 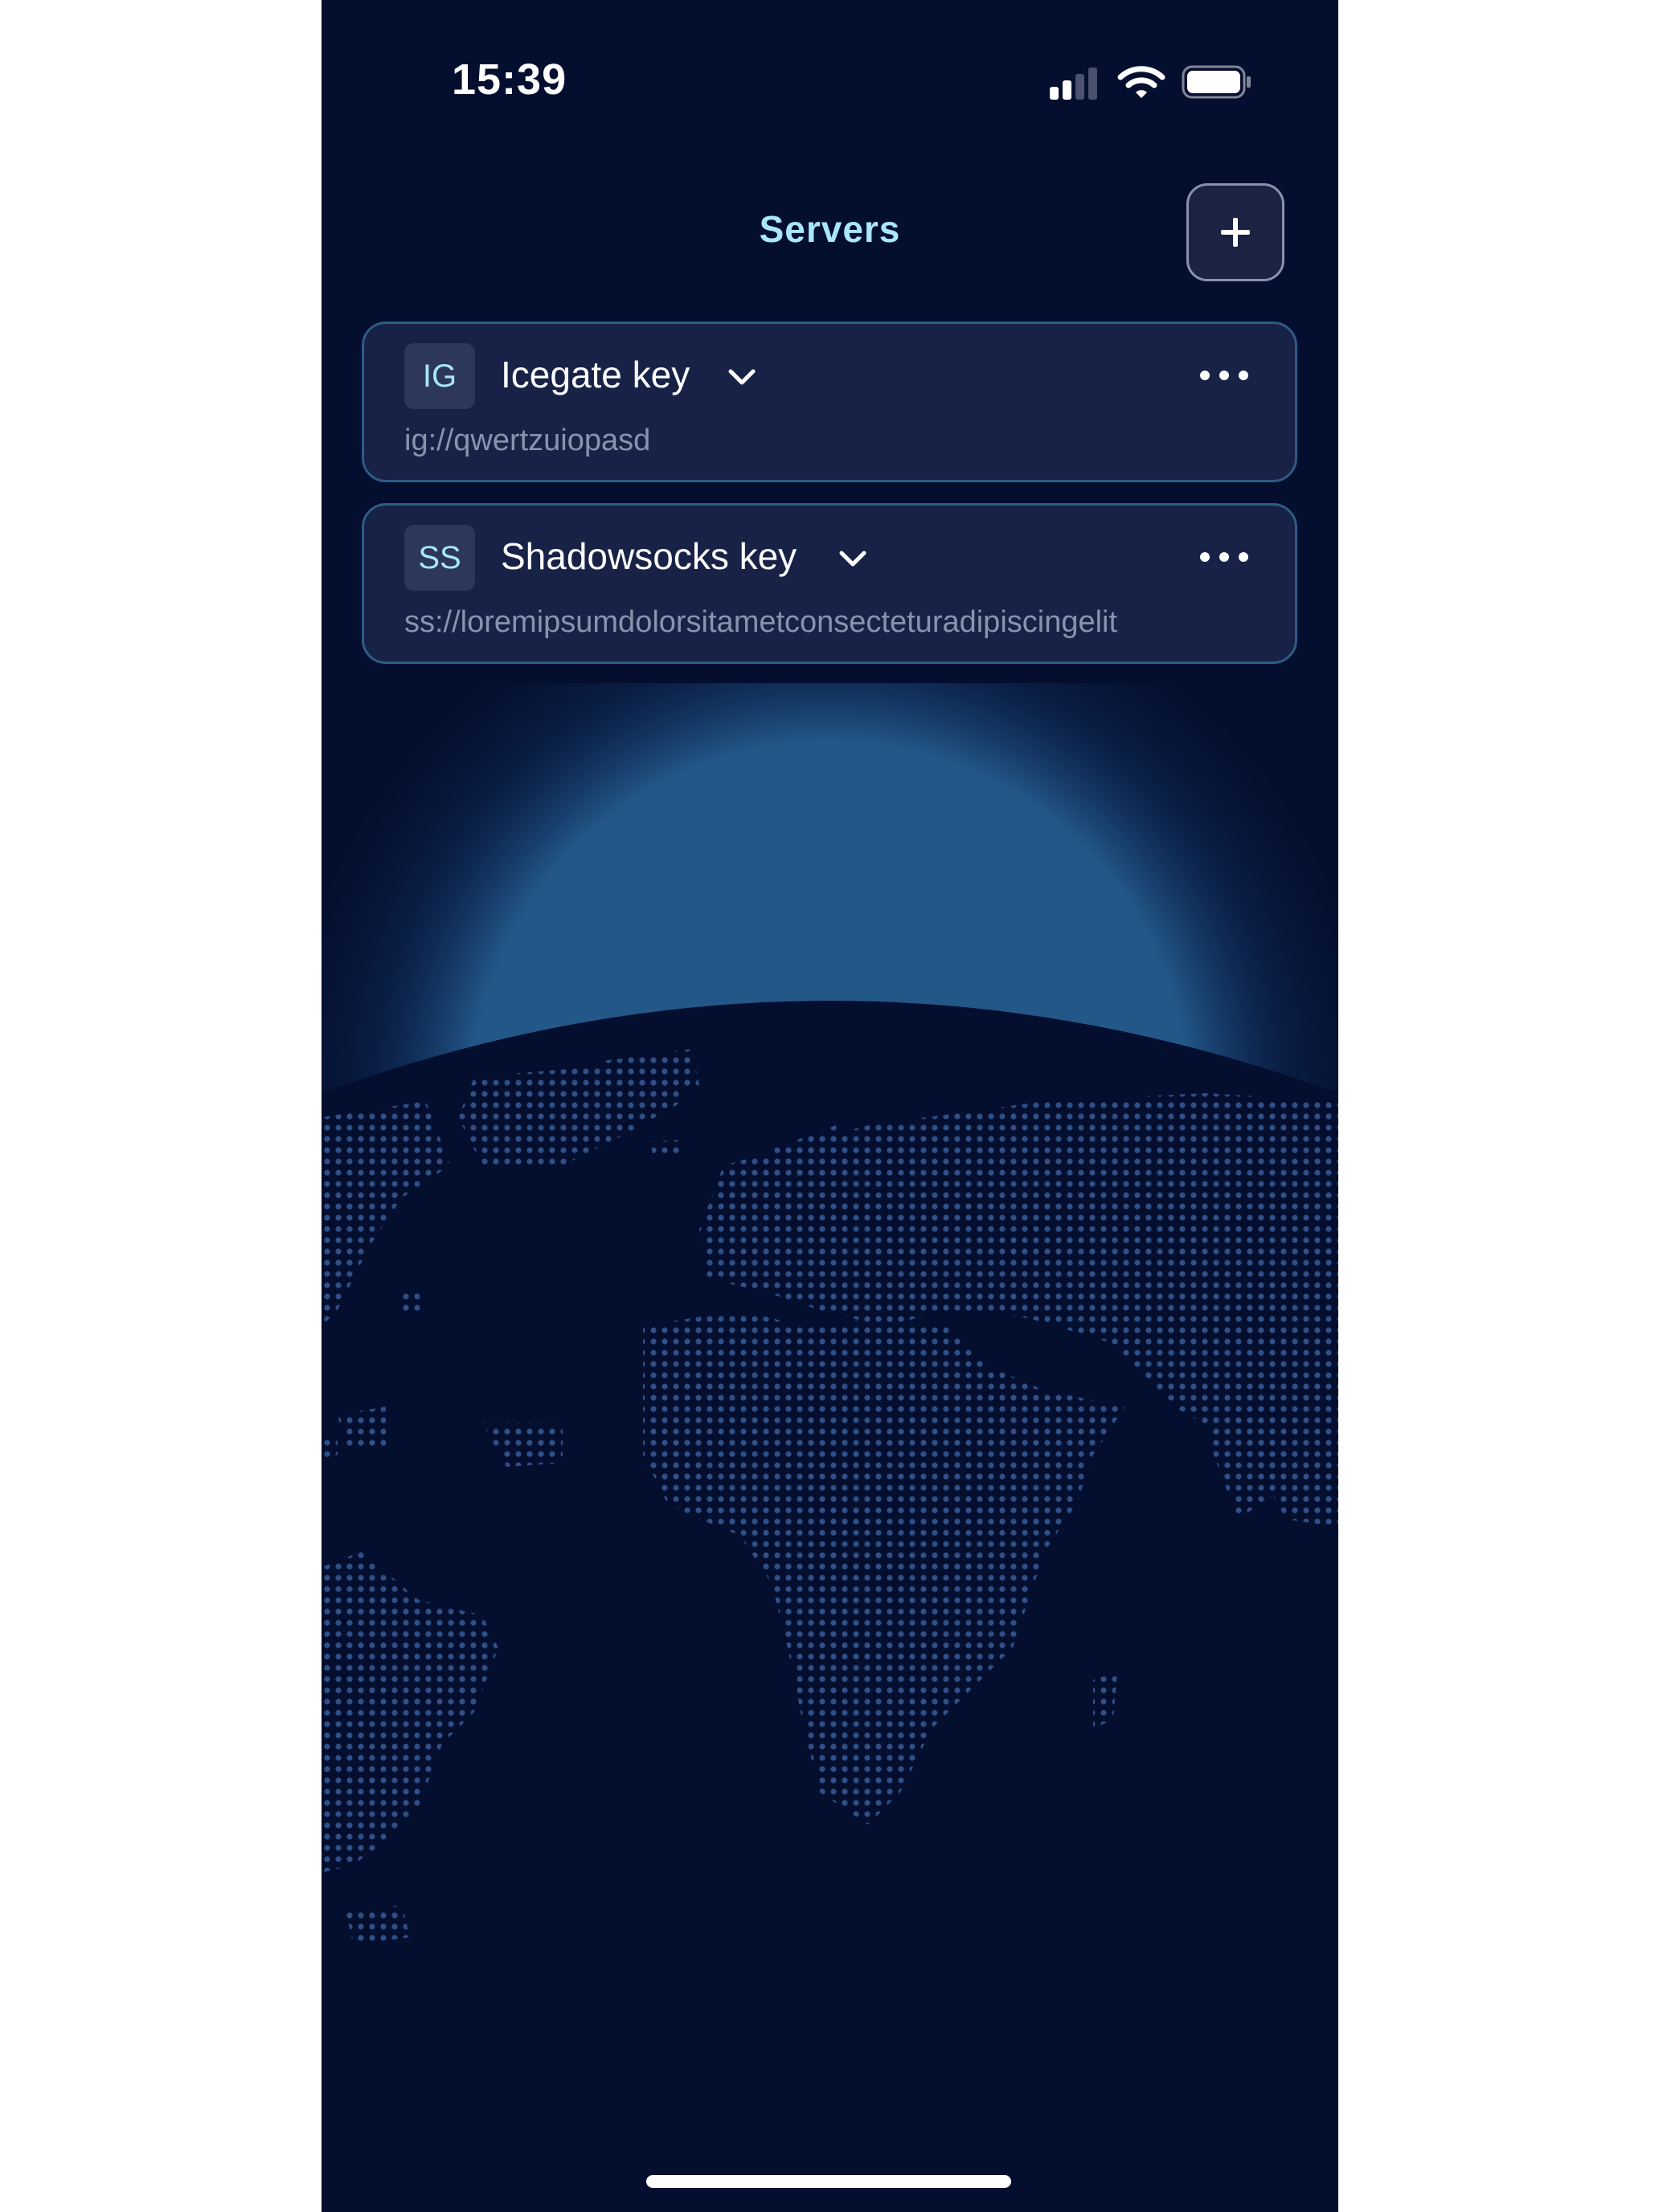 What do you see at coordinates (439, 558) in the screenshot?
I see `server-badge: SS` at bounding box center [439, 558].